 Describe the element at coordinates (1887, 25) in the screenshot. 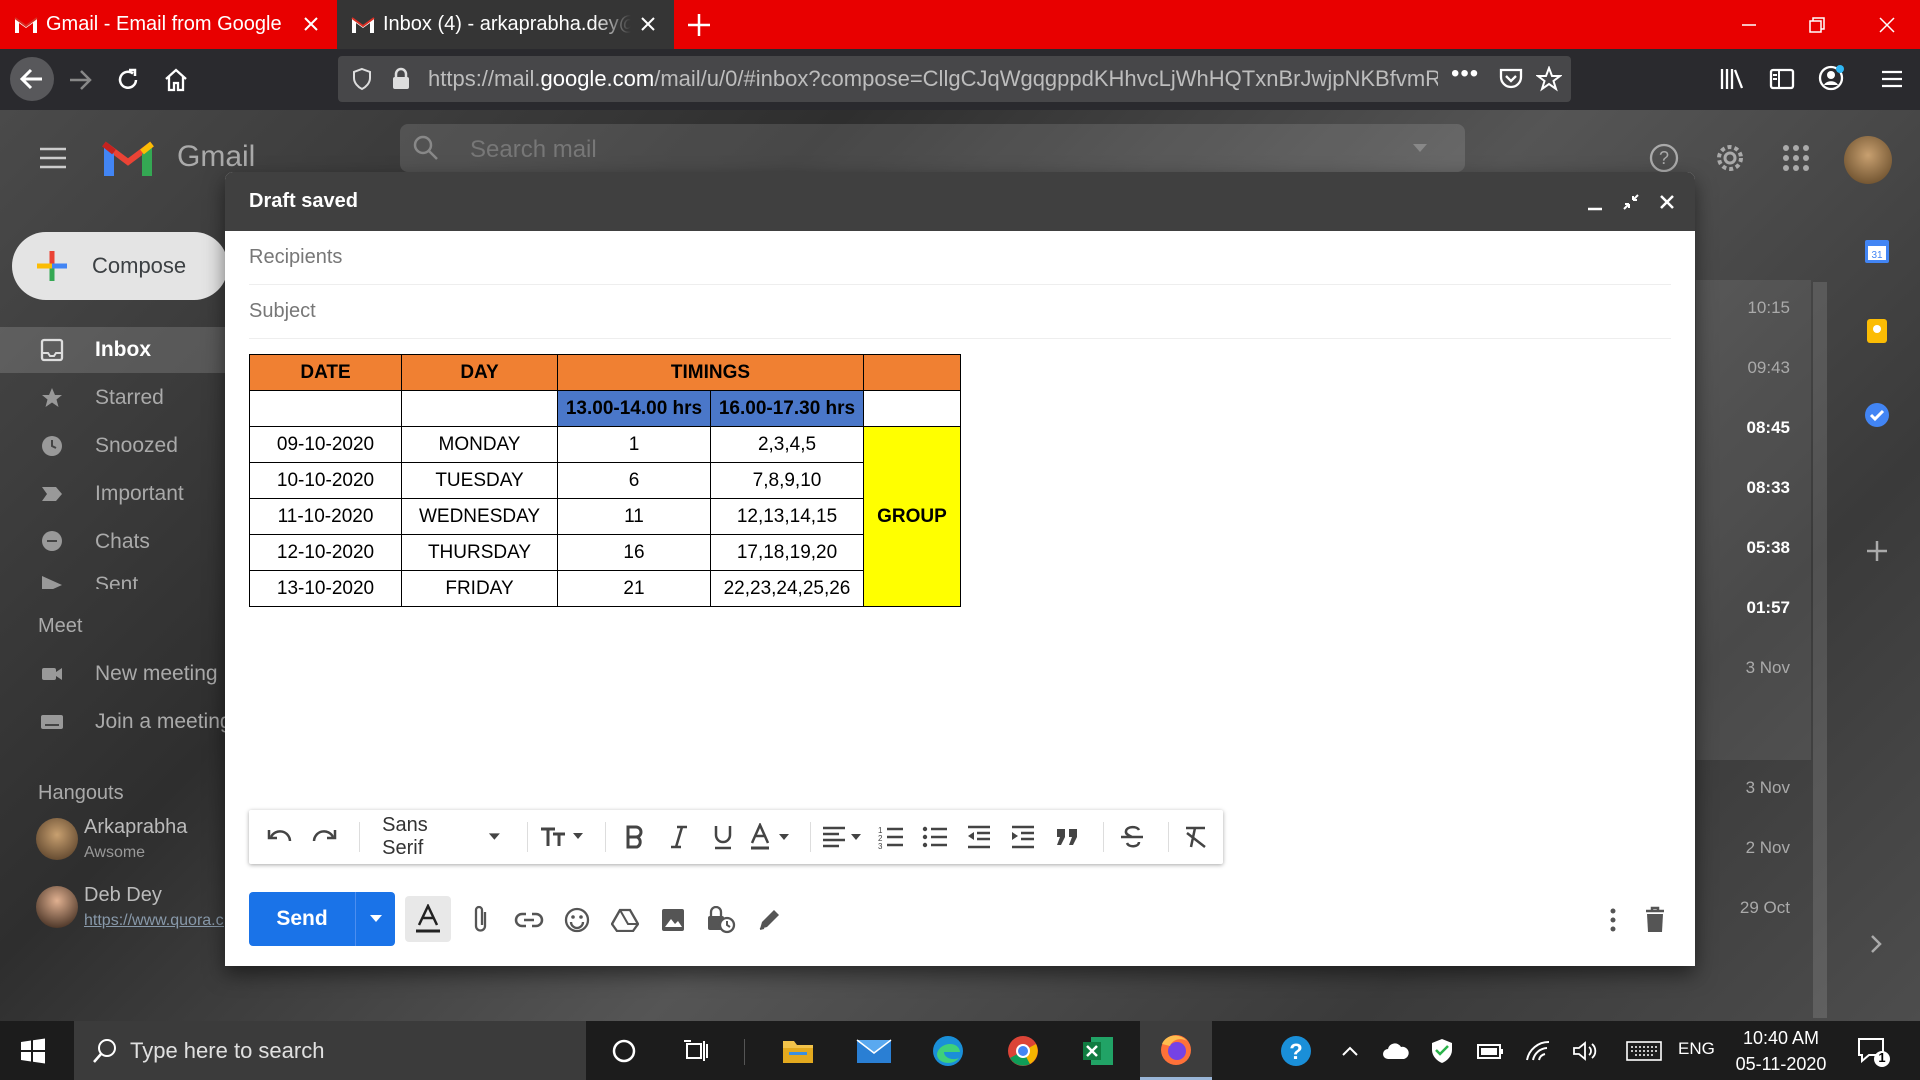

I see `close-window-icon` at that location.